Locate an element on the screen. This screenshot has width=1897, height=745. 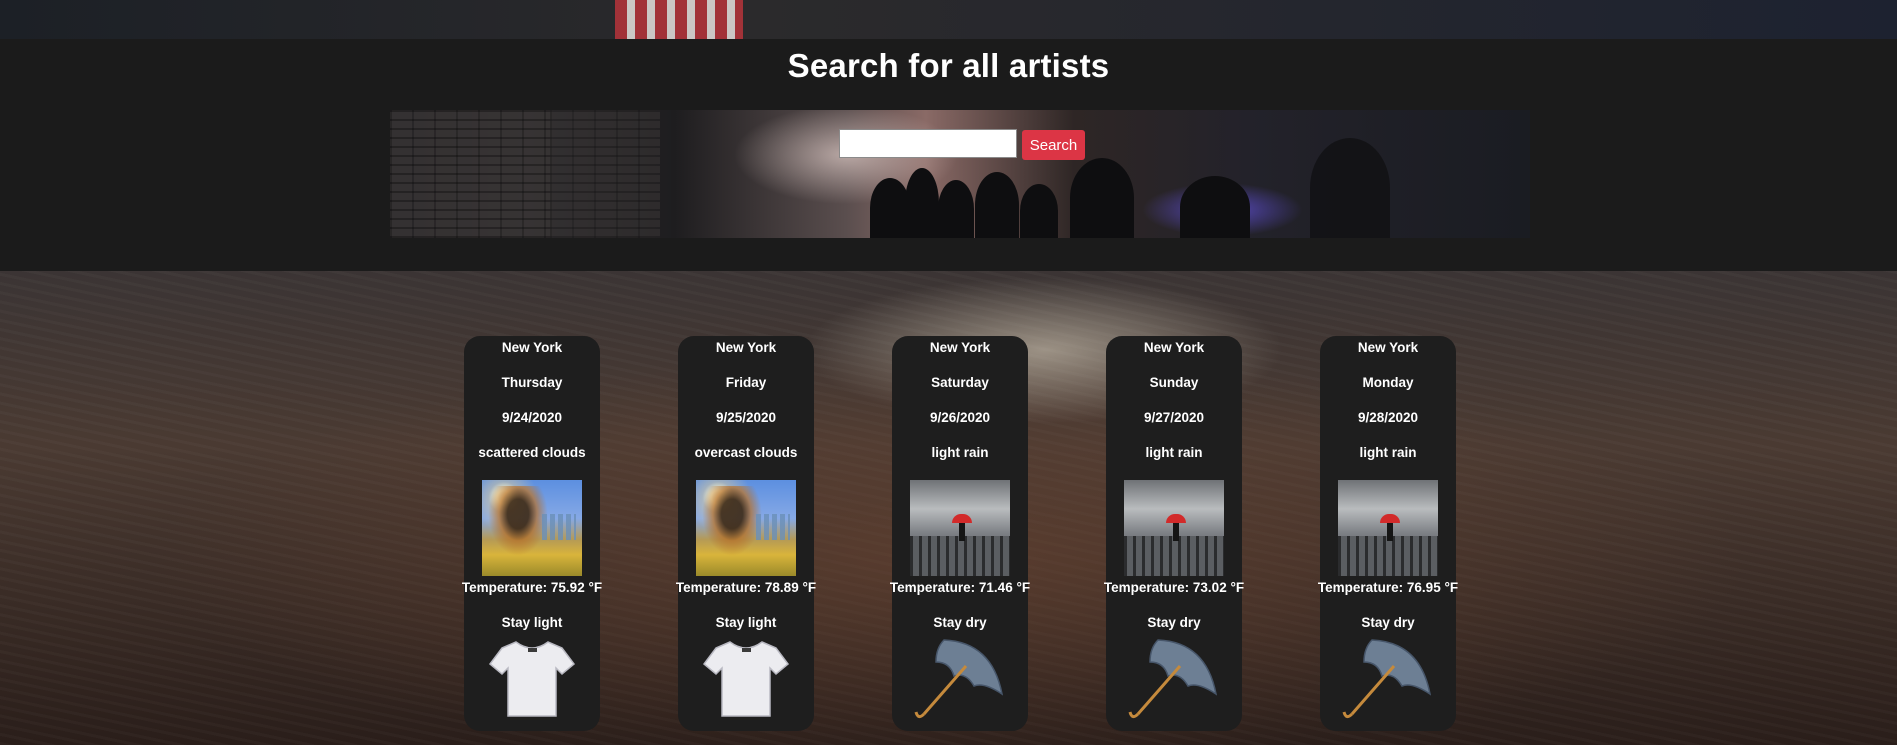
date-label: 9/27/2020 is located at coordinates (1174, 417).